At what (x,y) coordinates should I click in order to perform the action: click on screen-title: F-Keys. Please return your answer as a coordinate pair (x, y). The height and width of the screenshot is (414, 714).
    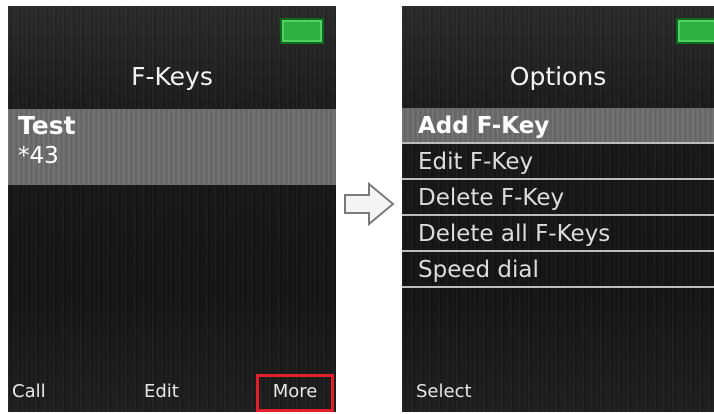
    Looking at the image, I should click on (172, 76).